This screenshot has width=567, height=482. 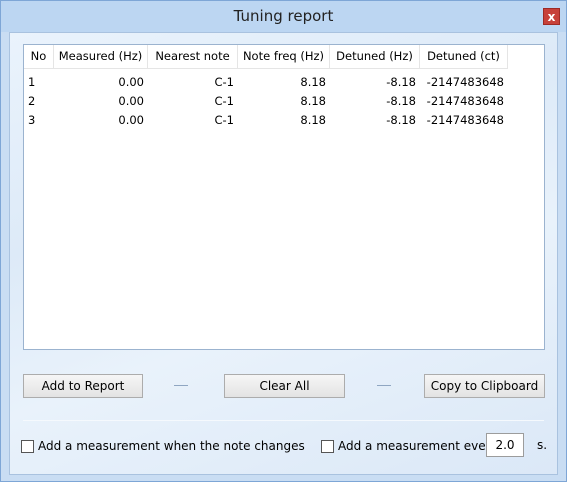 I want to click on note-change-label: Add a measurement when the note changes, so click(x=171, y=446).